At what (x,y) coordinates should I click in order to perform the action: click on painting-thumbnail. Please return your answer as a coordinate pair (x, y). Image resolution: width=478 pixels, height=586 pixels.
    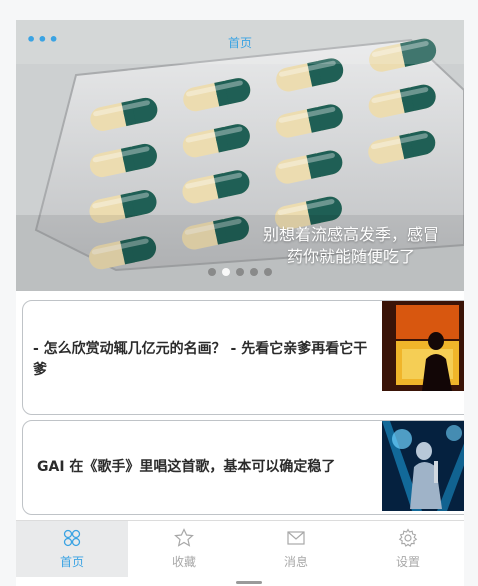
    Looking at the image, I should click on (423, 346).